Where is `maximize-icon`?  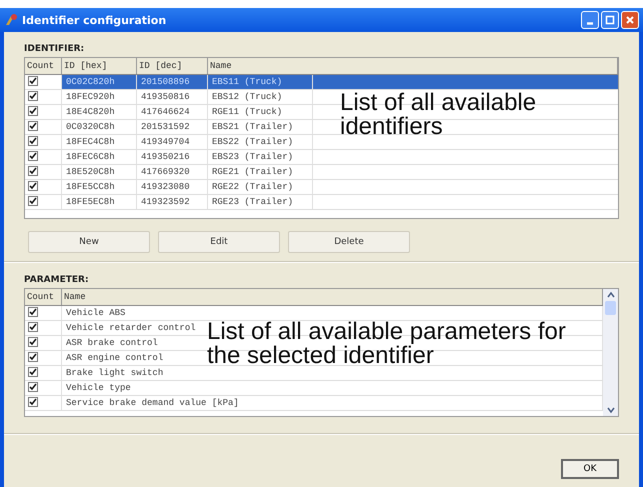 maximize-icon is located at coordinates (610, 20).